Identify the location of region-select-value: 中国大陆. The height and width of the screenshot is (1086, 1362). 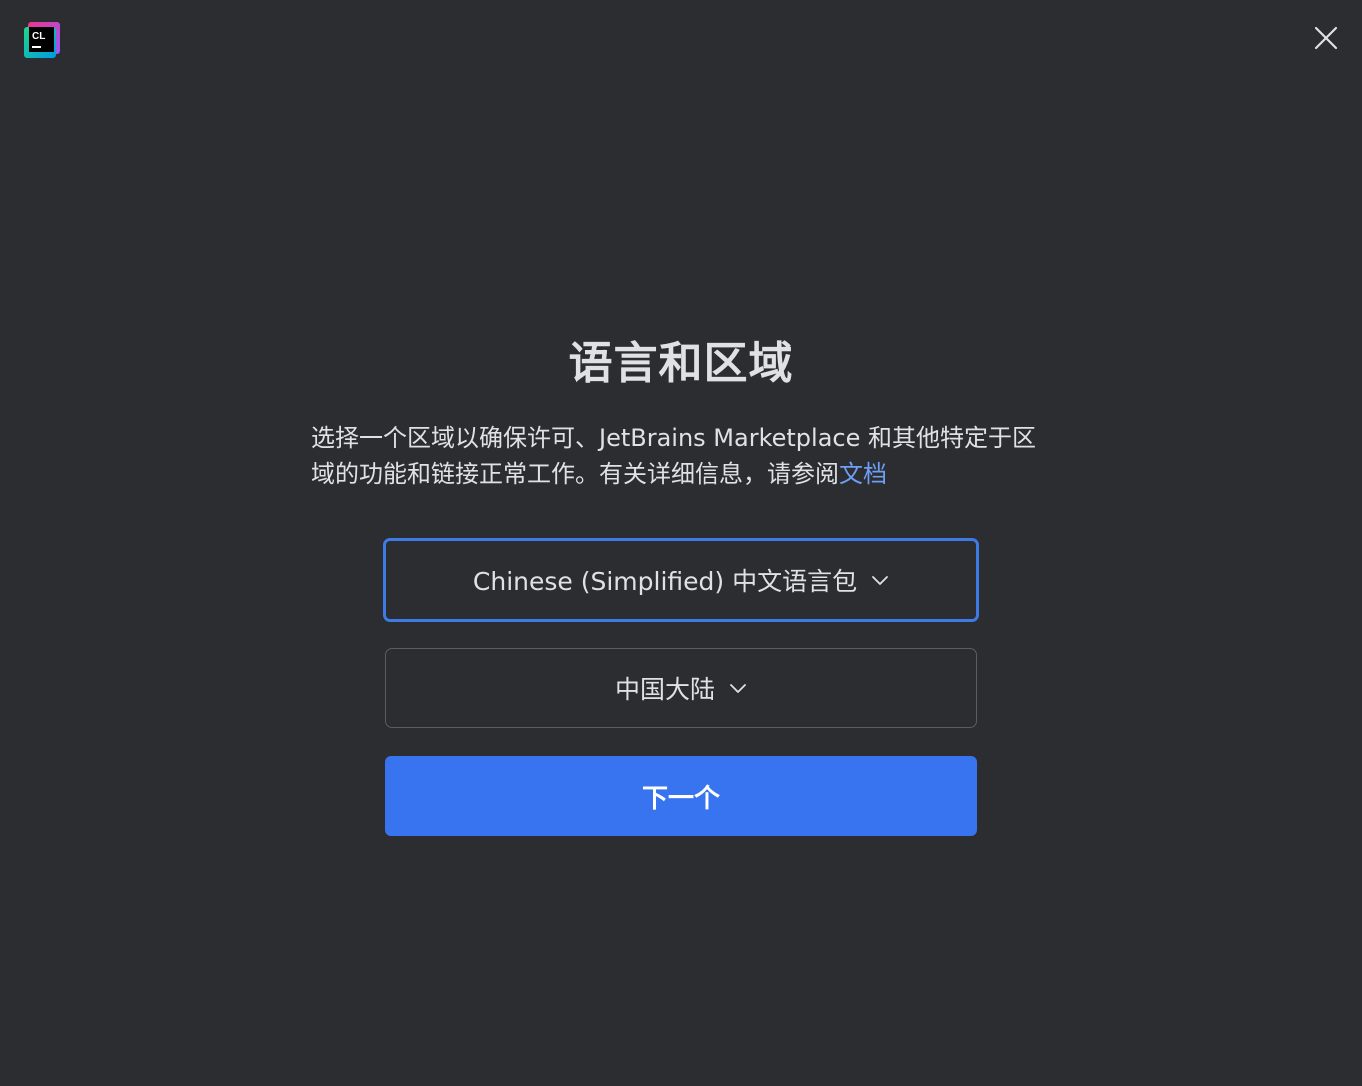
(664, 689).